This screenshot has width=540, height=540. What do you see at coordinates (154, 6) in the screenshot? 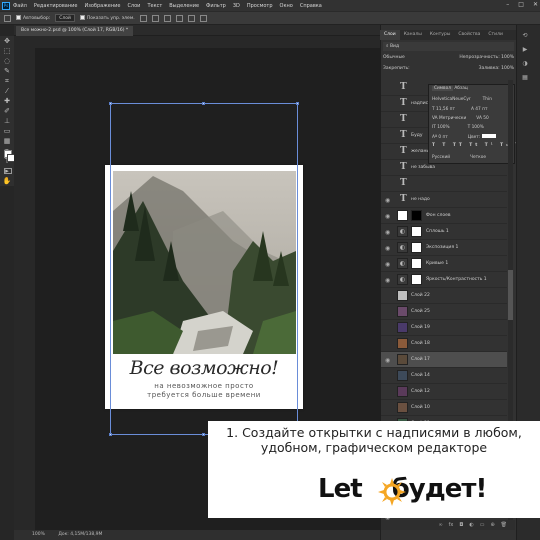
I see `menu-type: Текст` at bounding box center [154, 6].